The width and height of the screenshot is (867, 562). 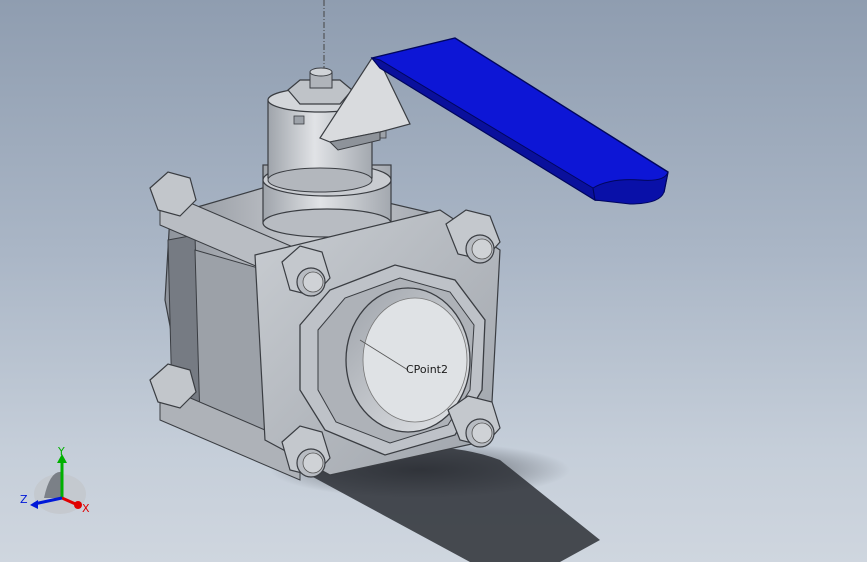 I want to click on point-label: CPoint2, so click(x=427, y=369).